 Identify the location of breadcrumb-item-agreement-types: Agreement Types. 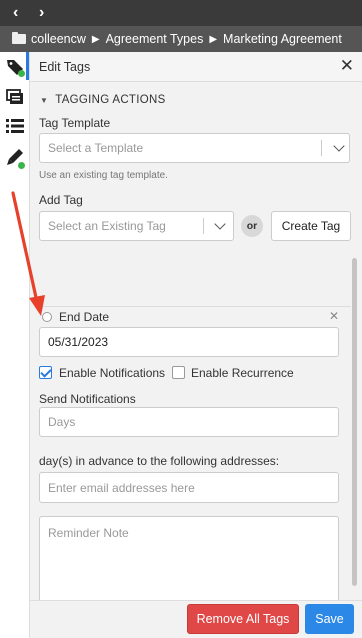
(155, 39).